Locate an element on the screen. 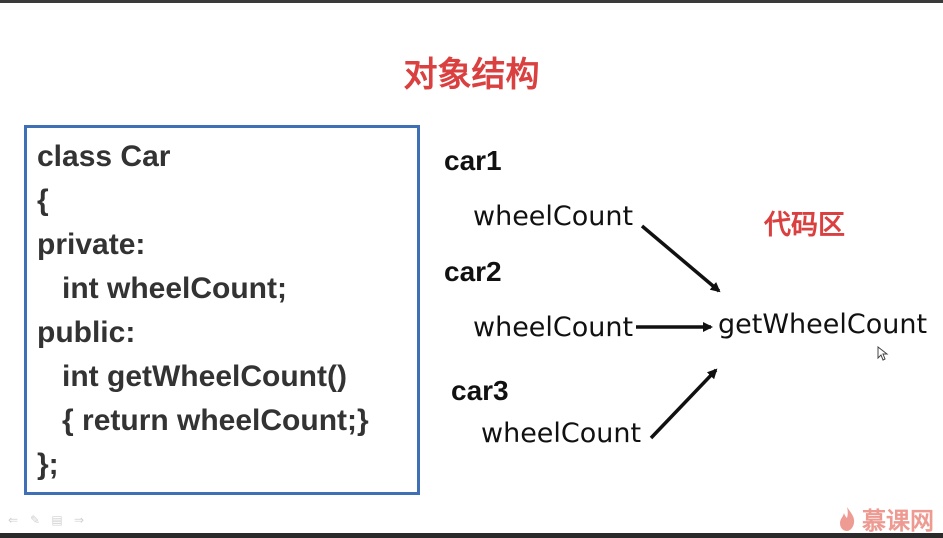 This screenshot has height=538, width=943. reference-arrows is located at coordinates (678, 332).